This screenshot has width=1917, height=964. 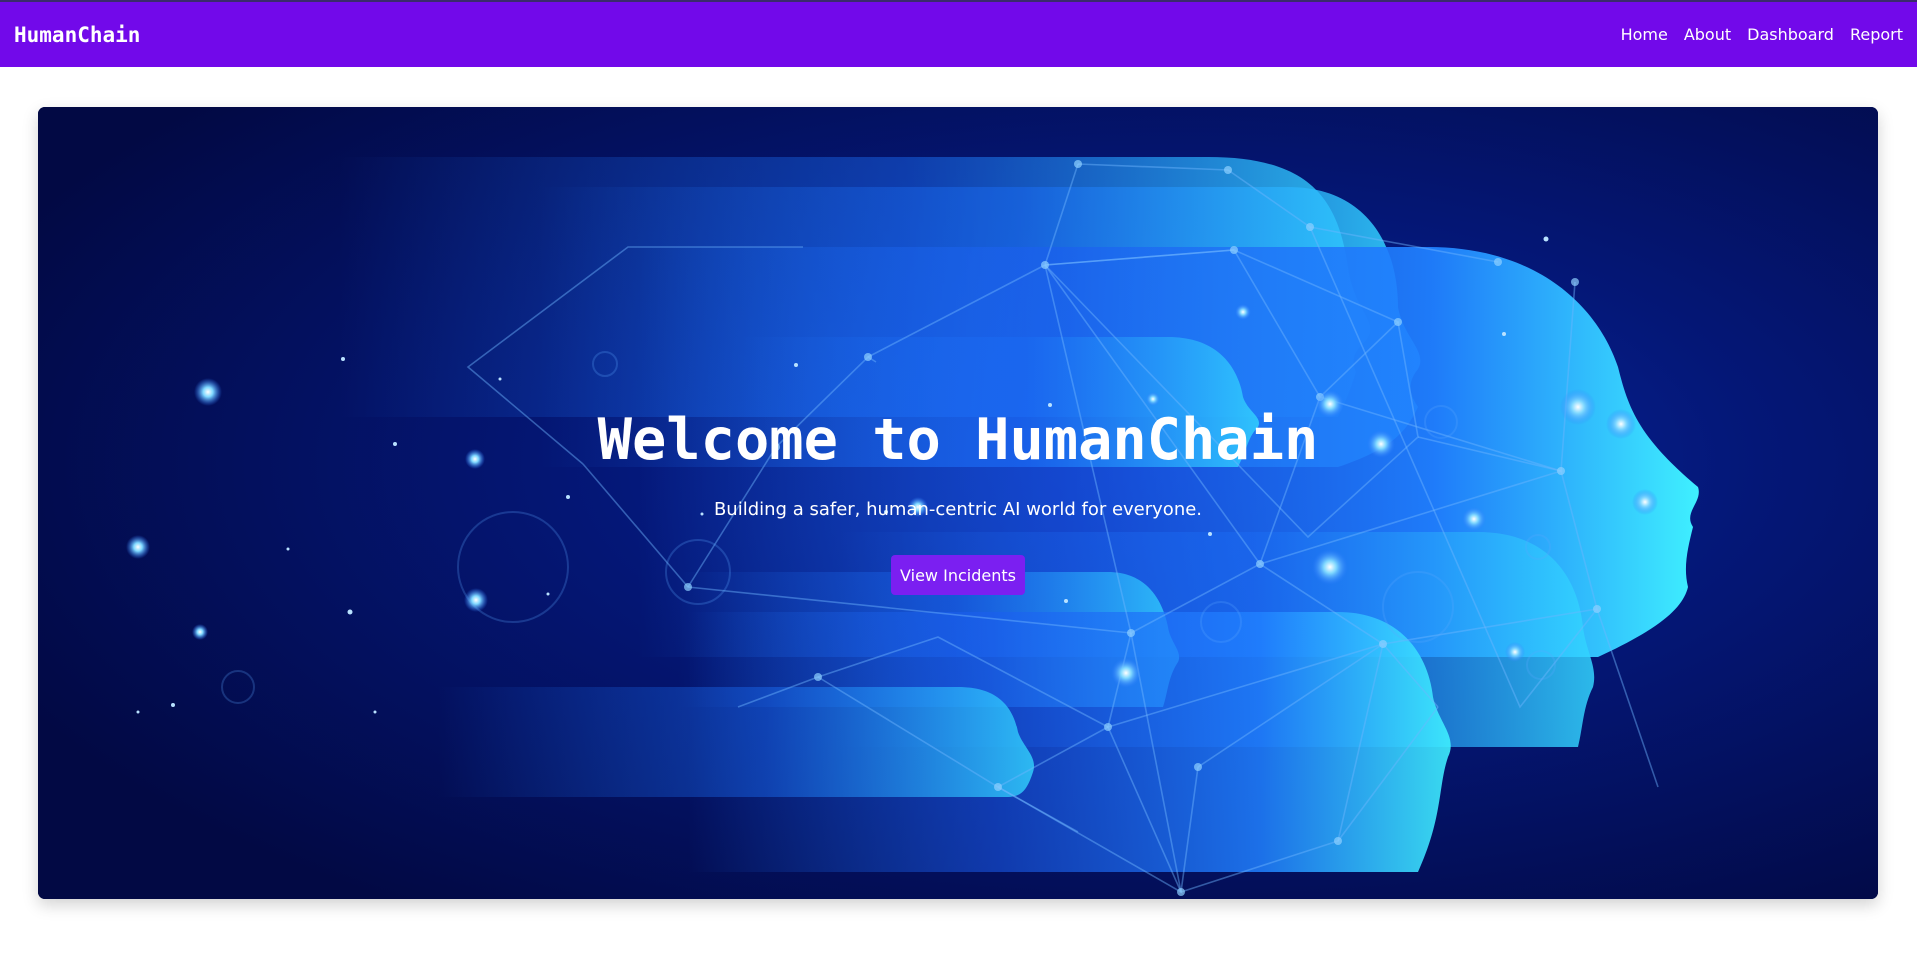 What do you see at coordinates (77, 35) in the screenshot?
I see `brand-logo: HumanChain` at bounding box center [77, 35].